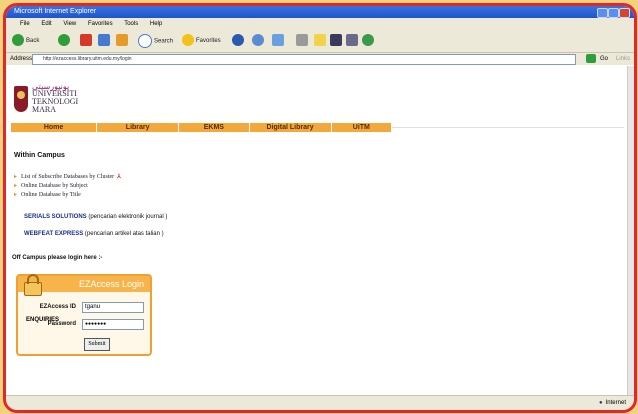 The width and height of the screenshot is (638, 414). I want to click on home-button, so click(123, 41).